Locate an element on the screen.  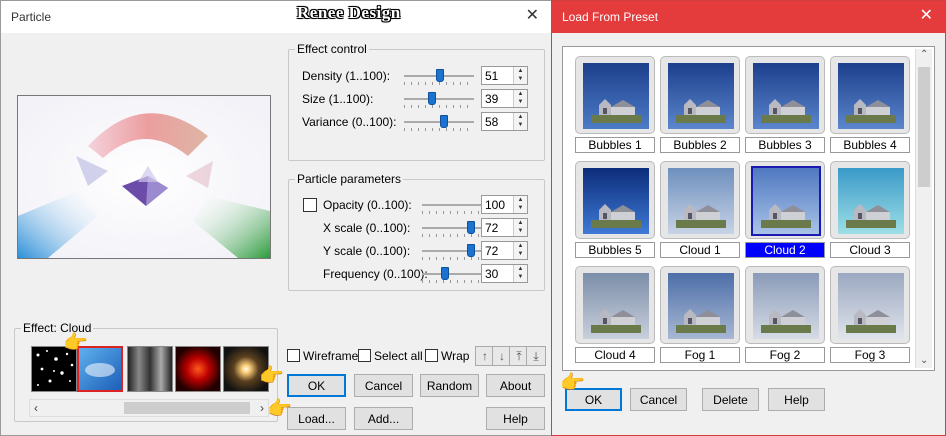
spinbox-value: 51 is located at coordinates (491, 76).